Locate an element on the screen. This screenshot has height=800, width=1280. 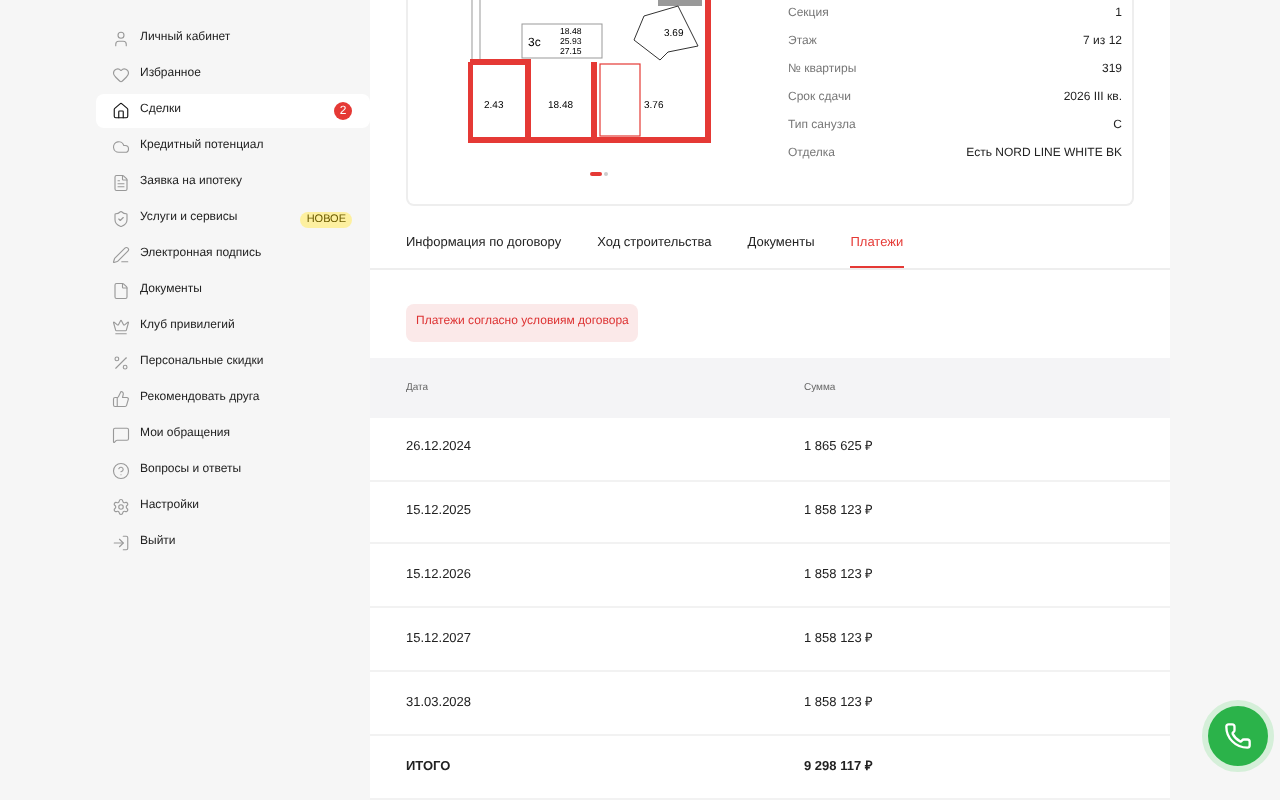
house-icon is located at coordinates (121, 111).